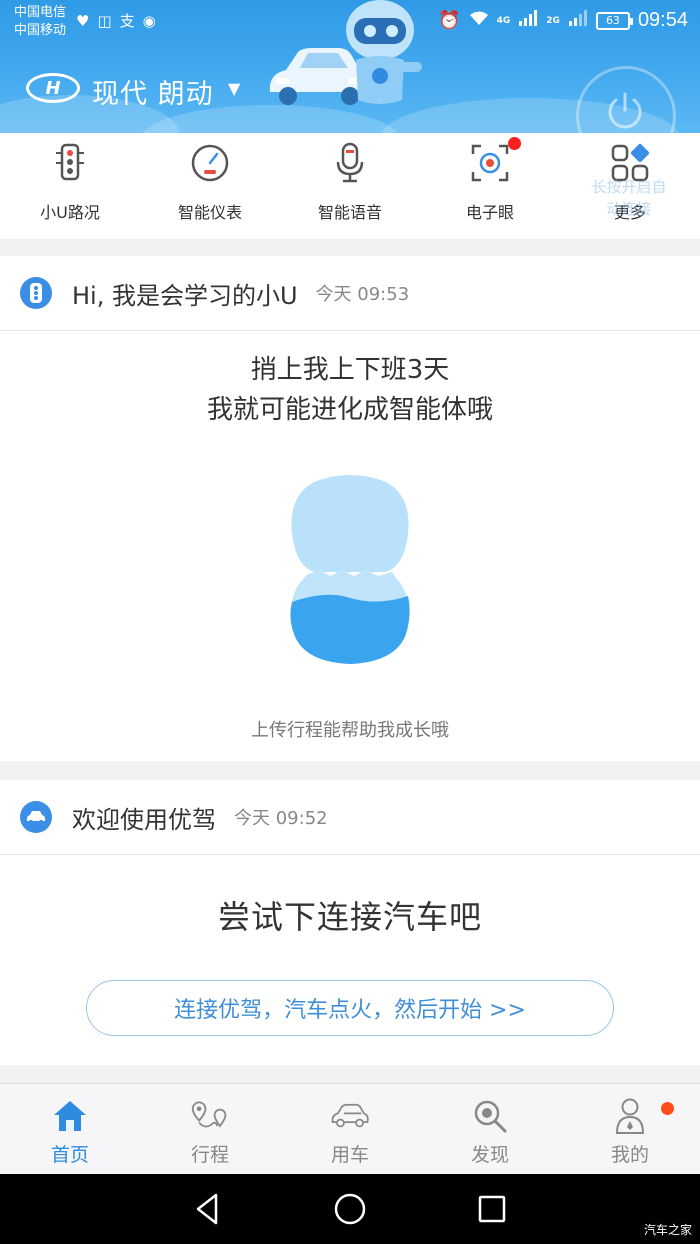  I want to click on gauge-icon, so click(210, 163).